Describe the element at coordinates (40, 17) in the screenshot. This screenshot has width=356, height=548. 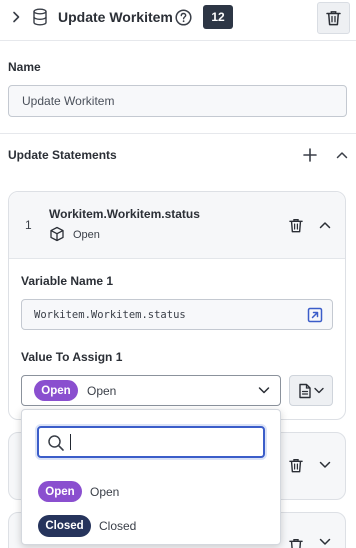
I see `database-icon` at that location.